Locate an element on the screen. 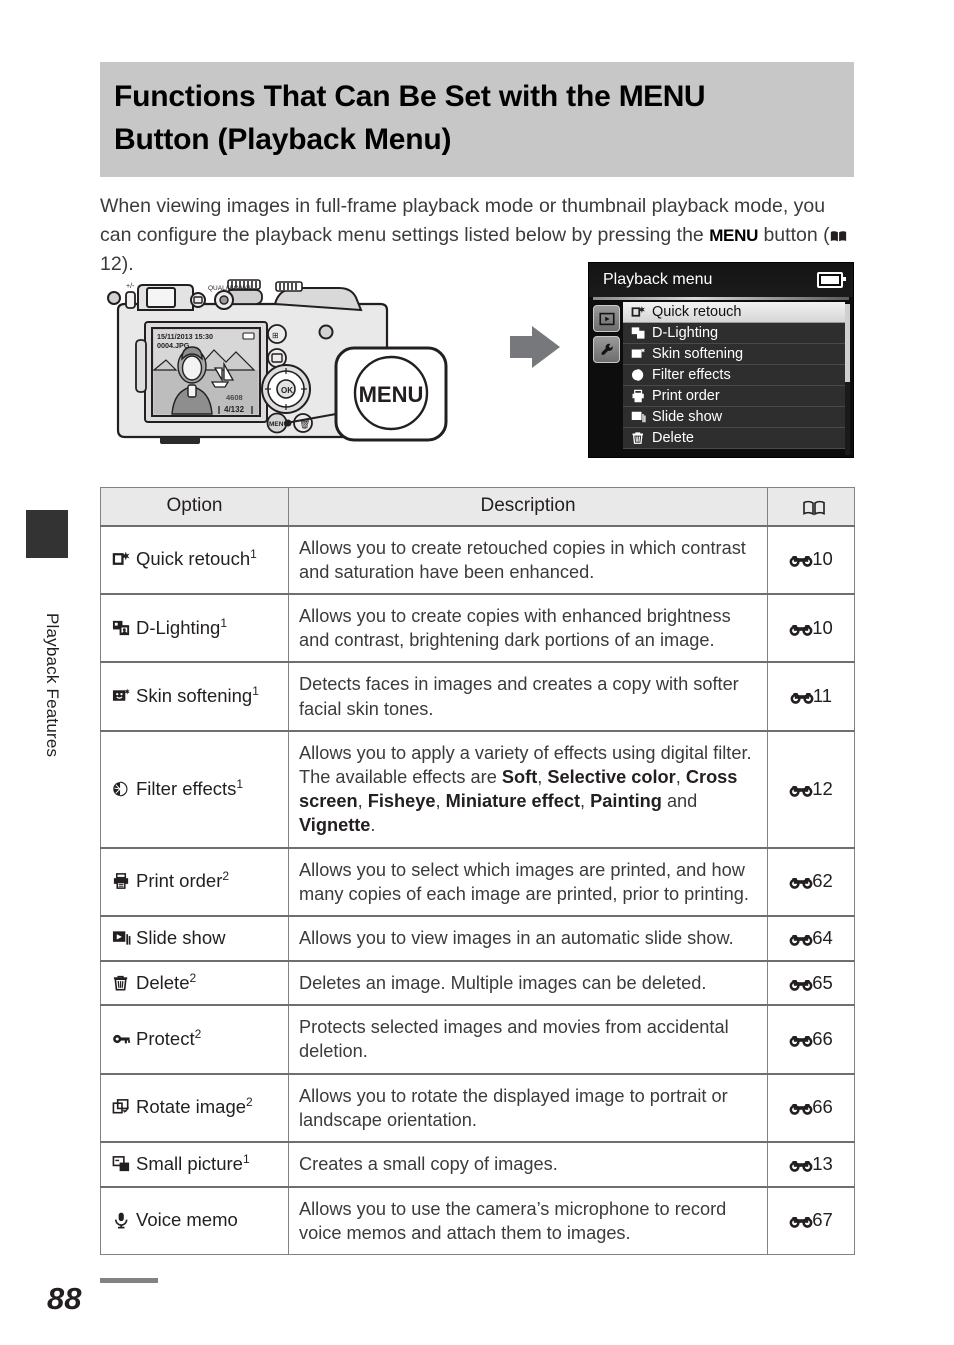 This screenshot has width=954, height=1345. reference-cell: 13 is located at coordinates (811, 1164).